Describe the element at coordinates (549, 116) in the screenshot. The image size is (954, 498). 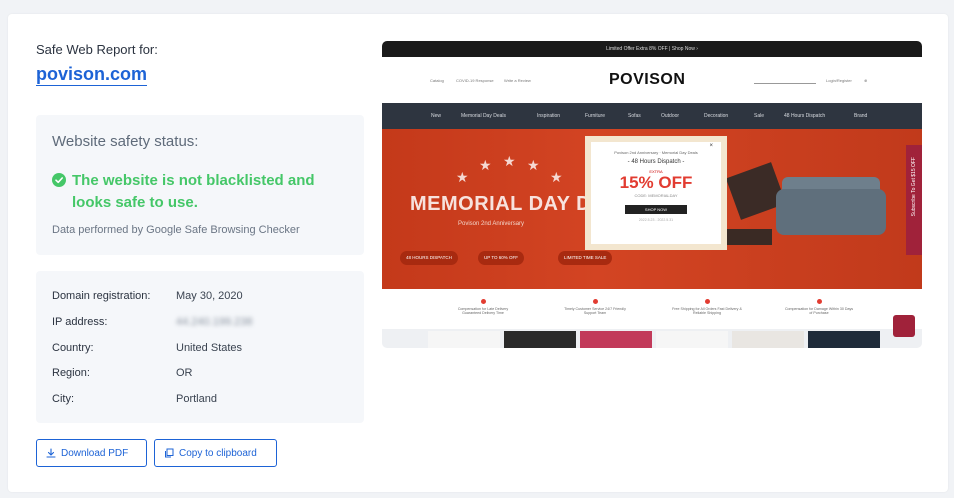
I see `site-nav-item: Inspiration` at that location.